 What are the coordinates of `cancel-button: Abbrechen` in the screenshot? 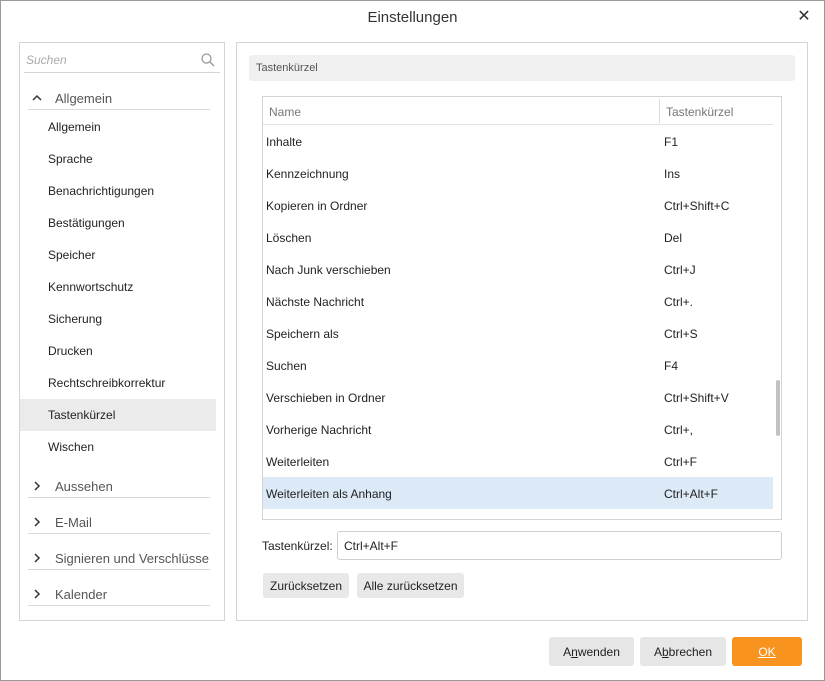 It's located at (683, 651).